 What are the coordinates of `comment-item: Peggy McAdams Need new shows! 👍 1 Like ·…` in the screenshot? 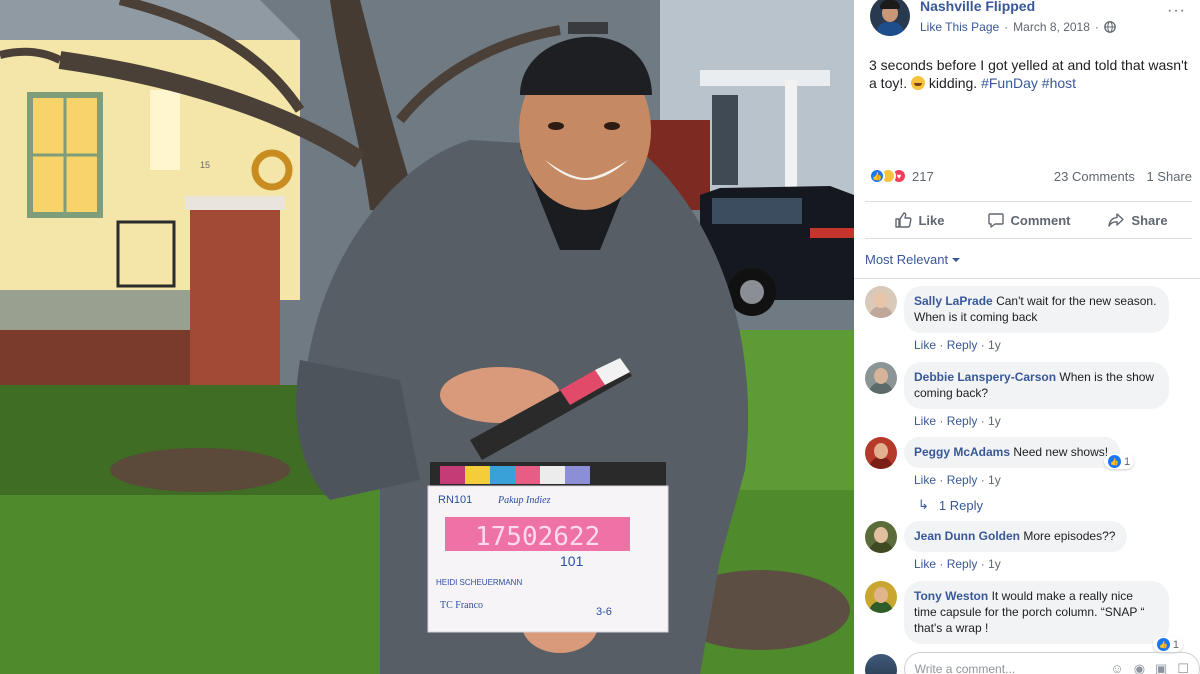 It's located at (1028, 462).